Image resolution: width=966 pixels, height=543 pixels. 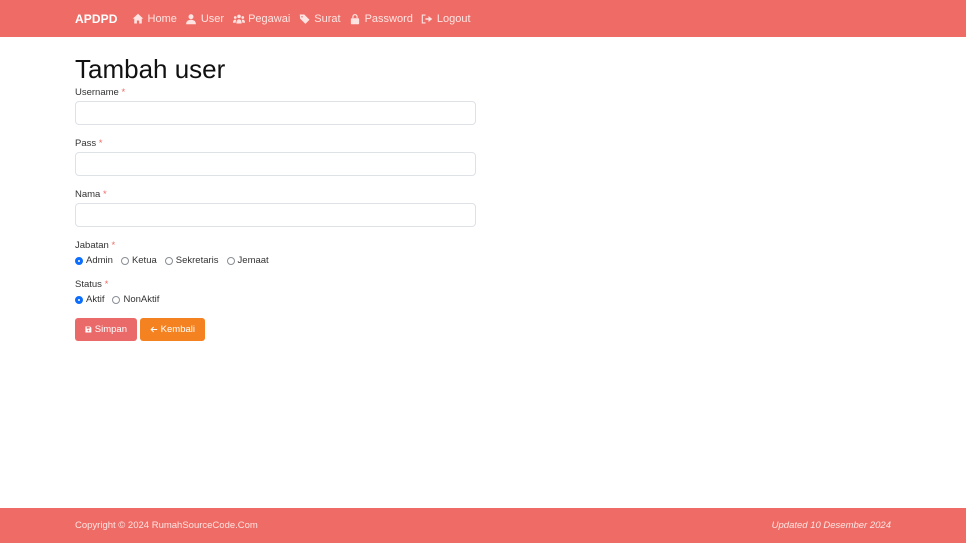 What do you see at coordinates (388, 18) in the screenshot?
I see `nav-password-label: Password` at bounding box center [388, 18].